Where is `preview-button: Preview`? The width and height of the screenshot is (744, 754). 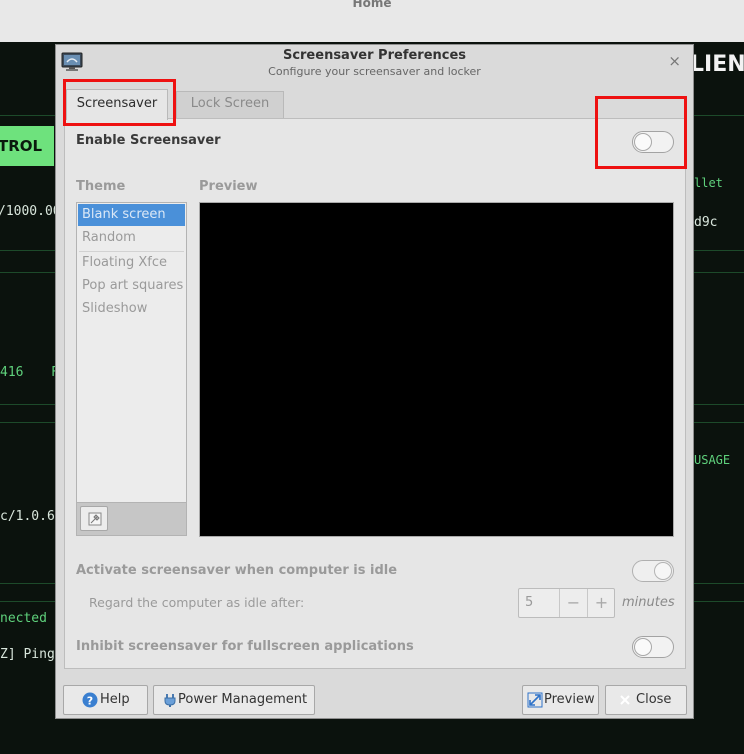
preview-button: Preview is located at coordinates (560, 700).